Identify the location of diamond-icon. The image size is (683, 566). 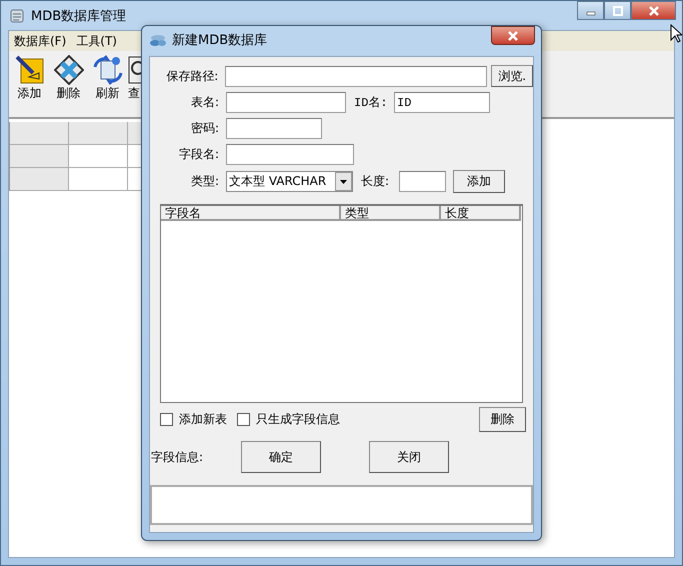
(69, 70).